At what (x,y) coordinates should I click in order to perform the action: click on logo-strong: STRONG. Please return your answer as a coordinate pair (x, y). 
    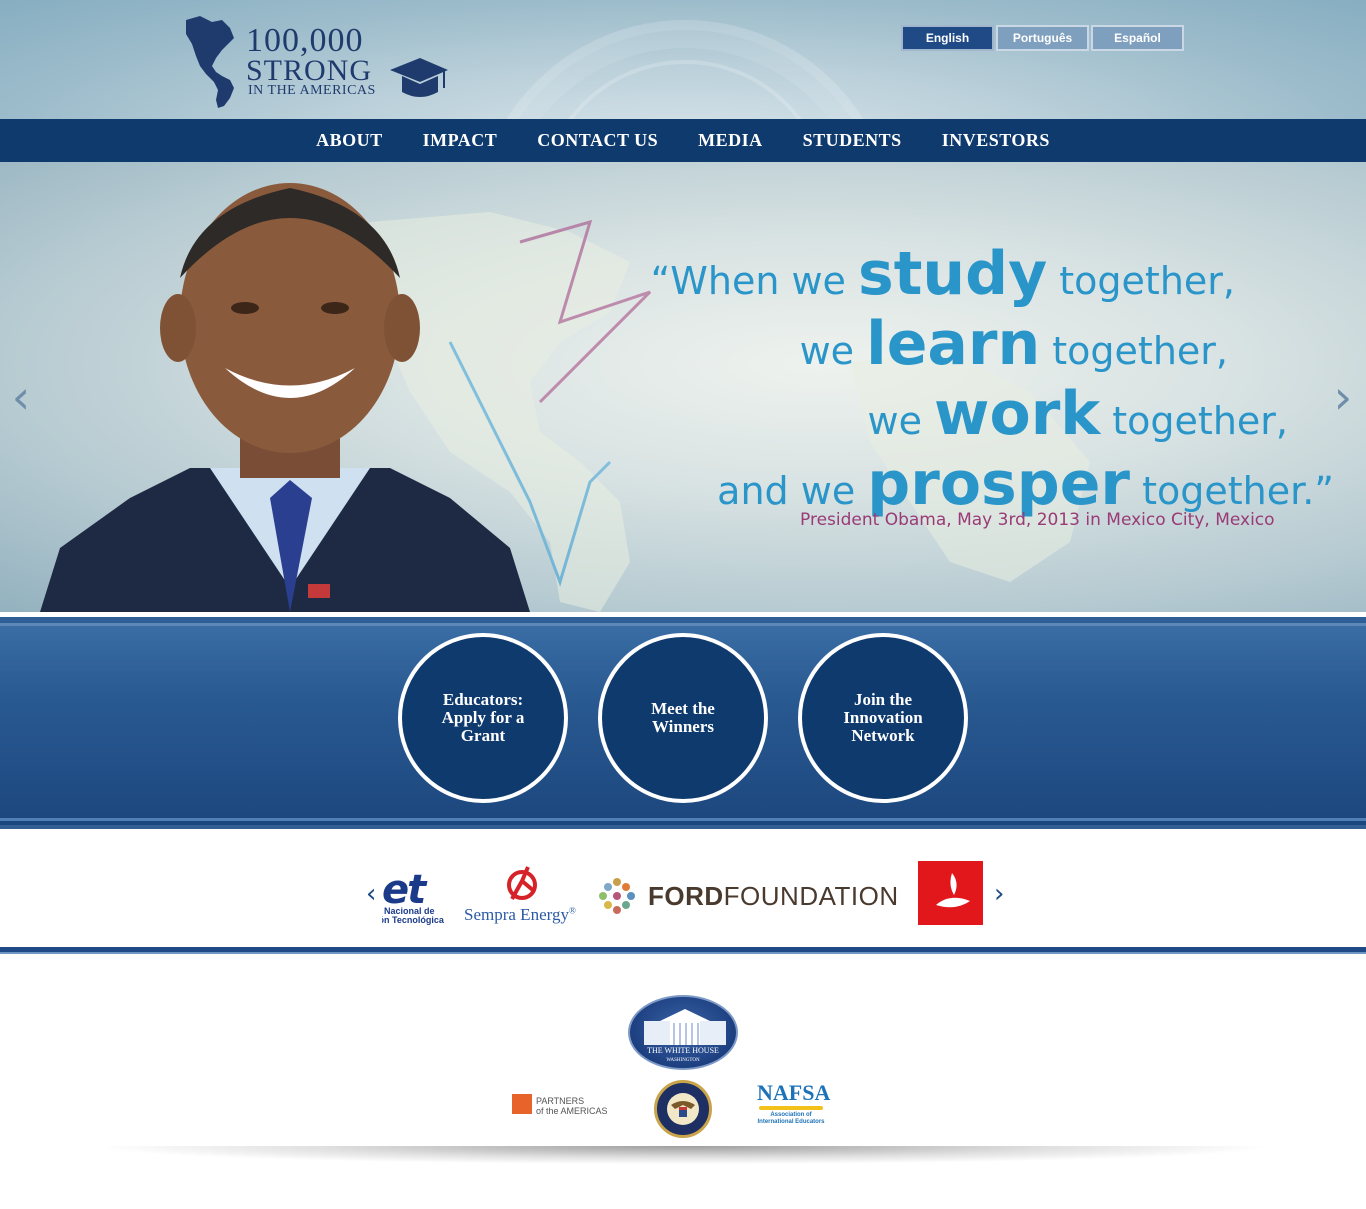
    Looking at the image, I should click on (309, 70).